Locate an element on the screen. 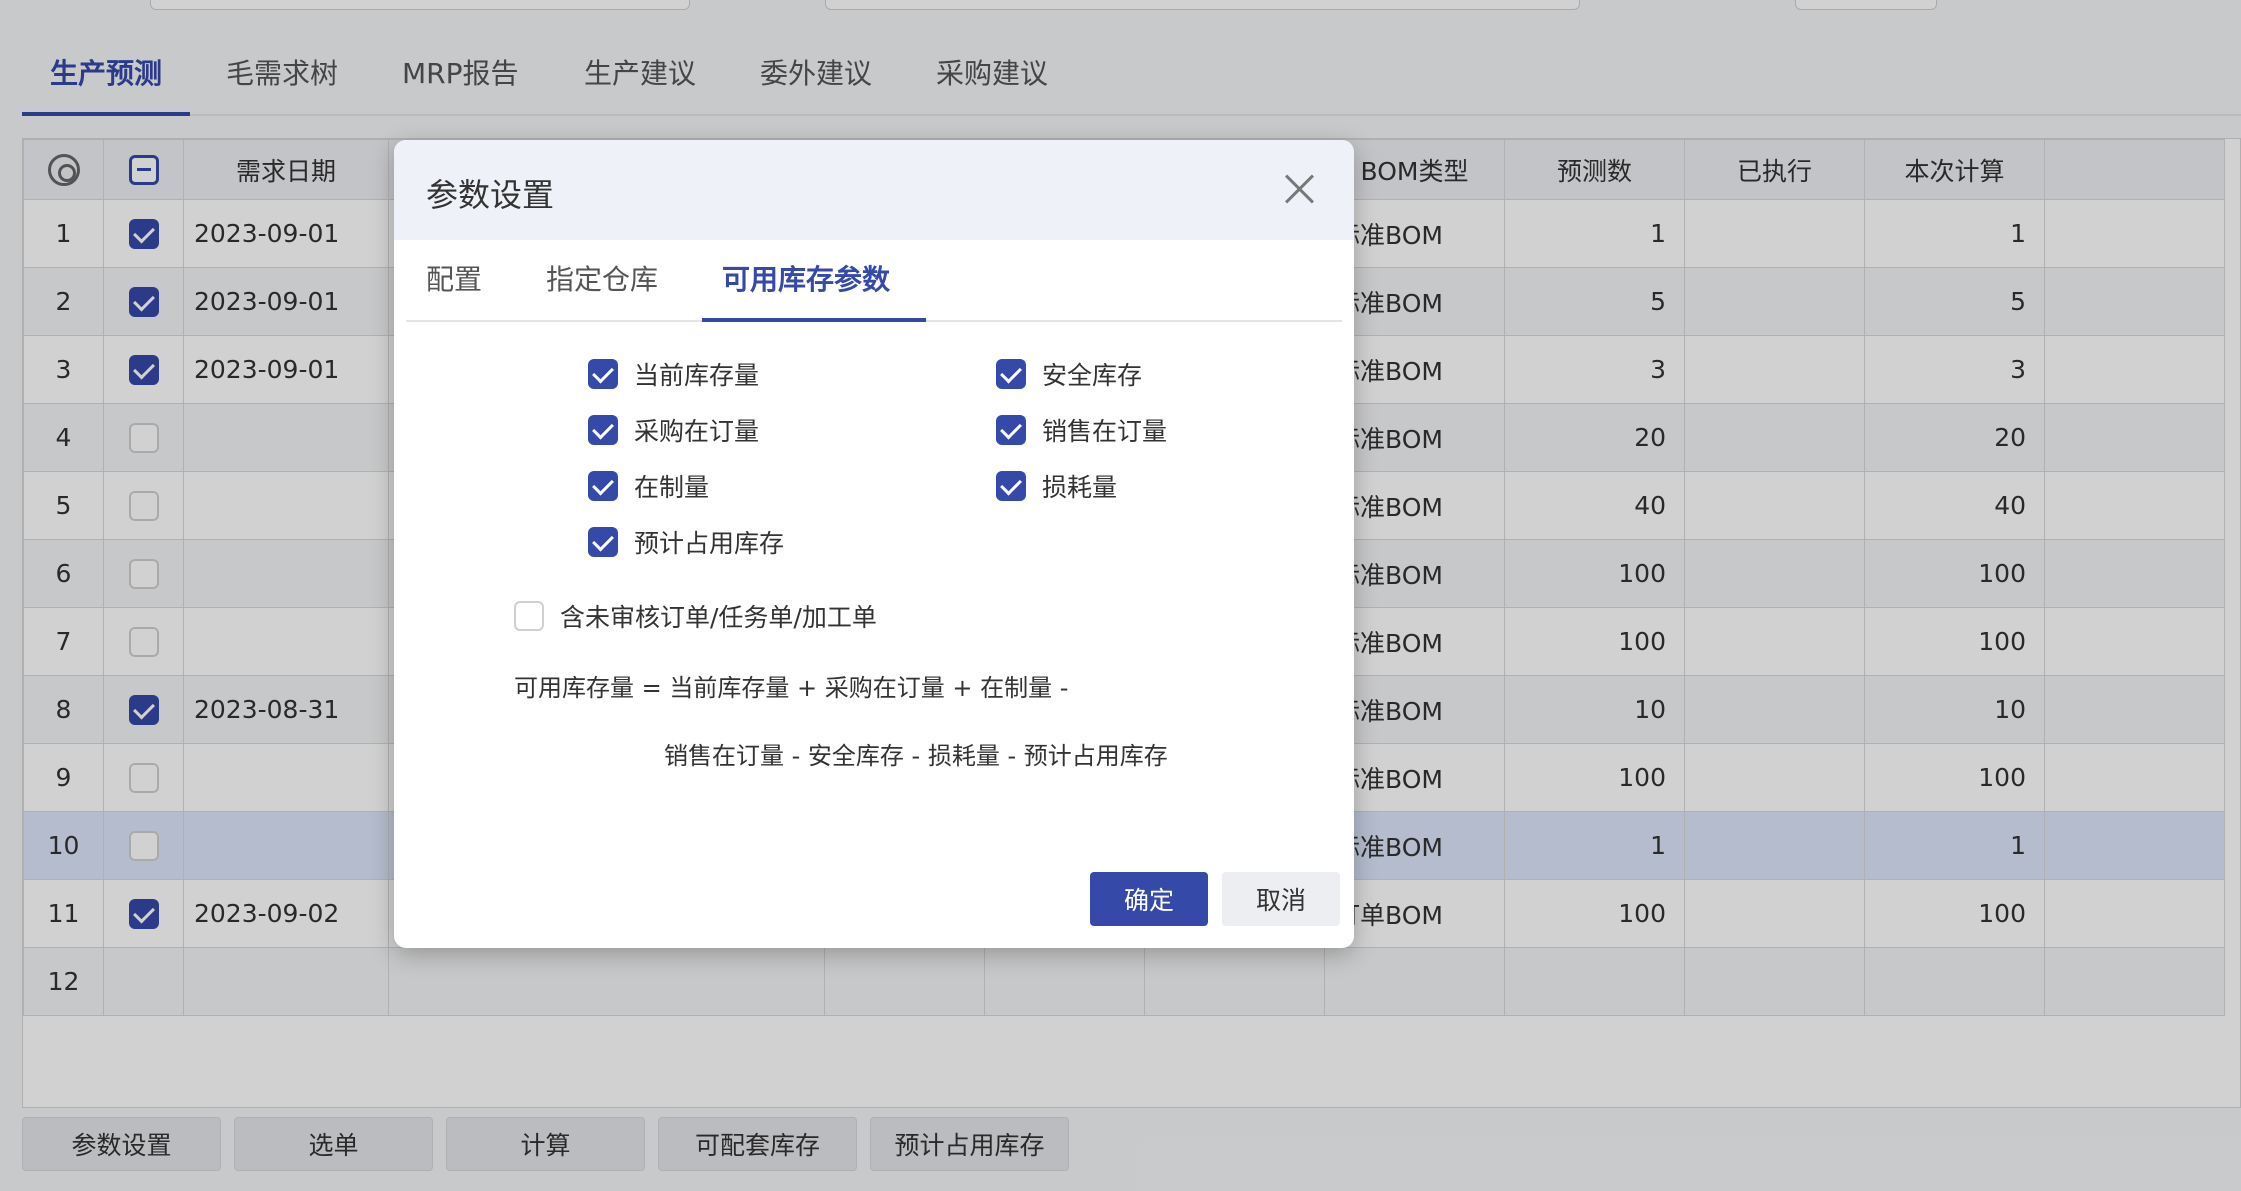  option-sales-on-order: 销售在订量 is located at coordinates (1081, 430).